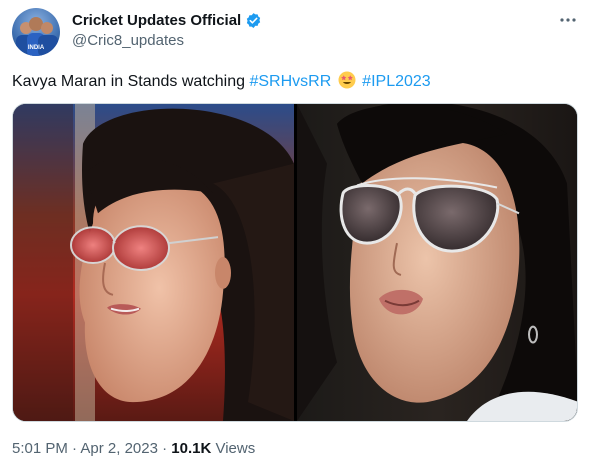 The height and width of the screenshot is (468, 592). What do you see at coordinates (128, 40) in the screenshot?
I see `author-handle: @Cric8_updates` at bounding box center [128, 40].